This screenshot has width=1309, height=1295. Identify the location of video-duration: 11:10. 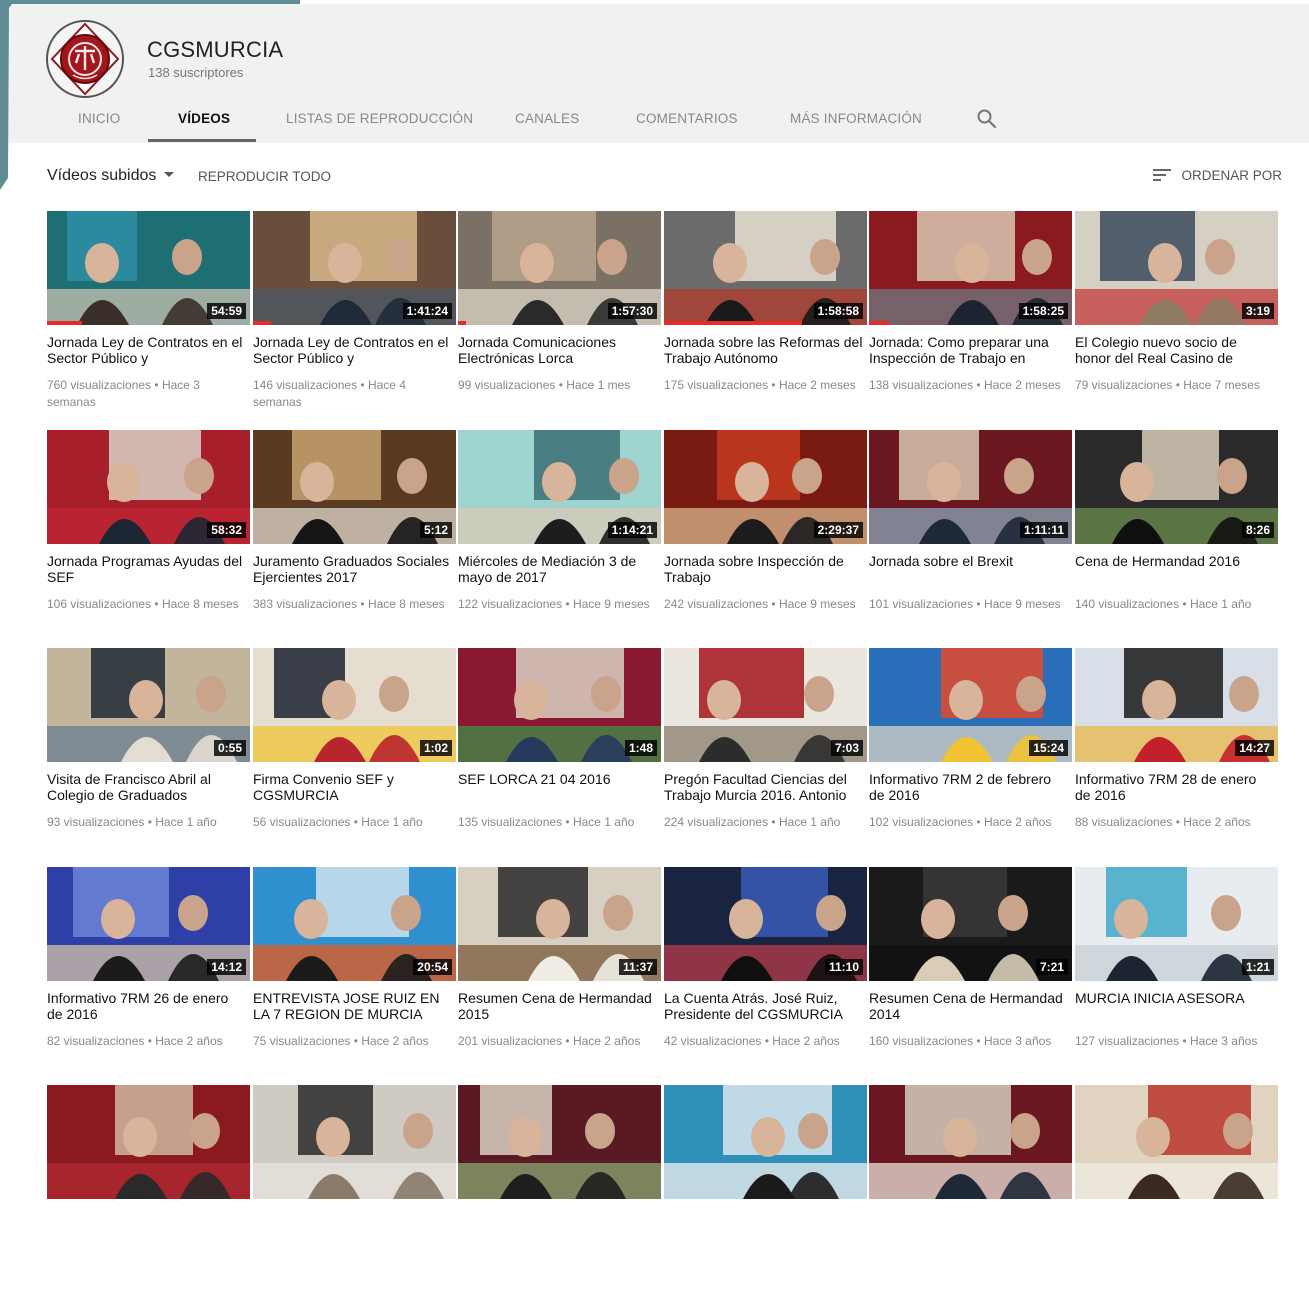
(843, 967).